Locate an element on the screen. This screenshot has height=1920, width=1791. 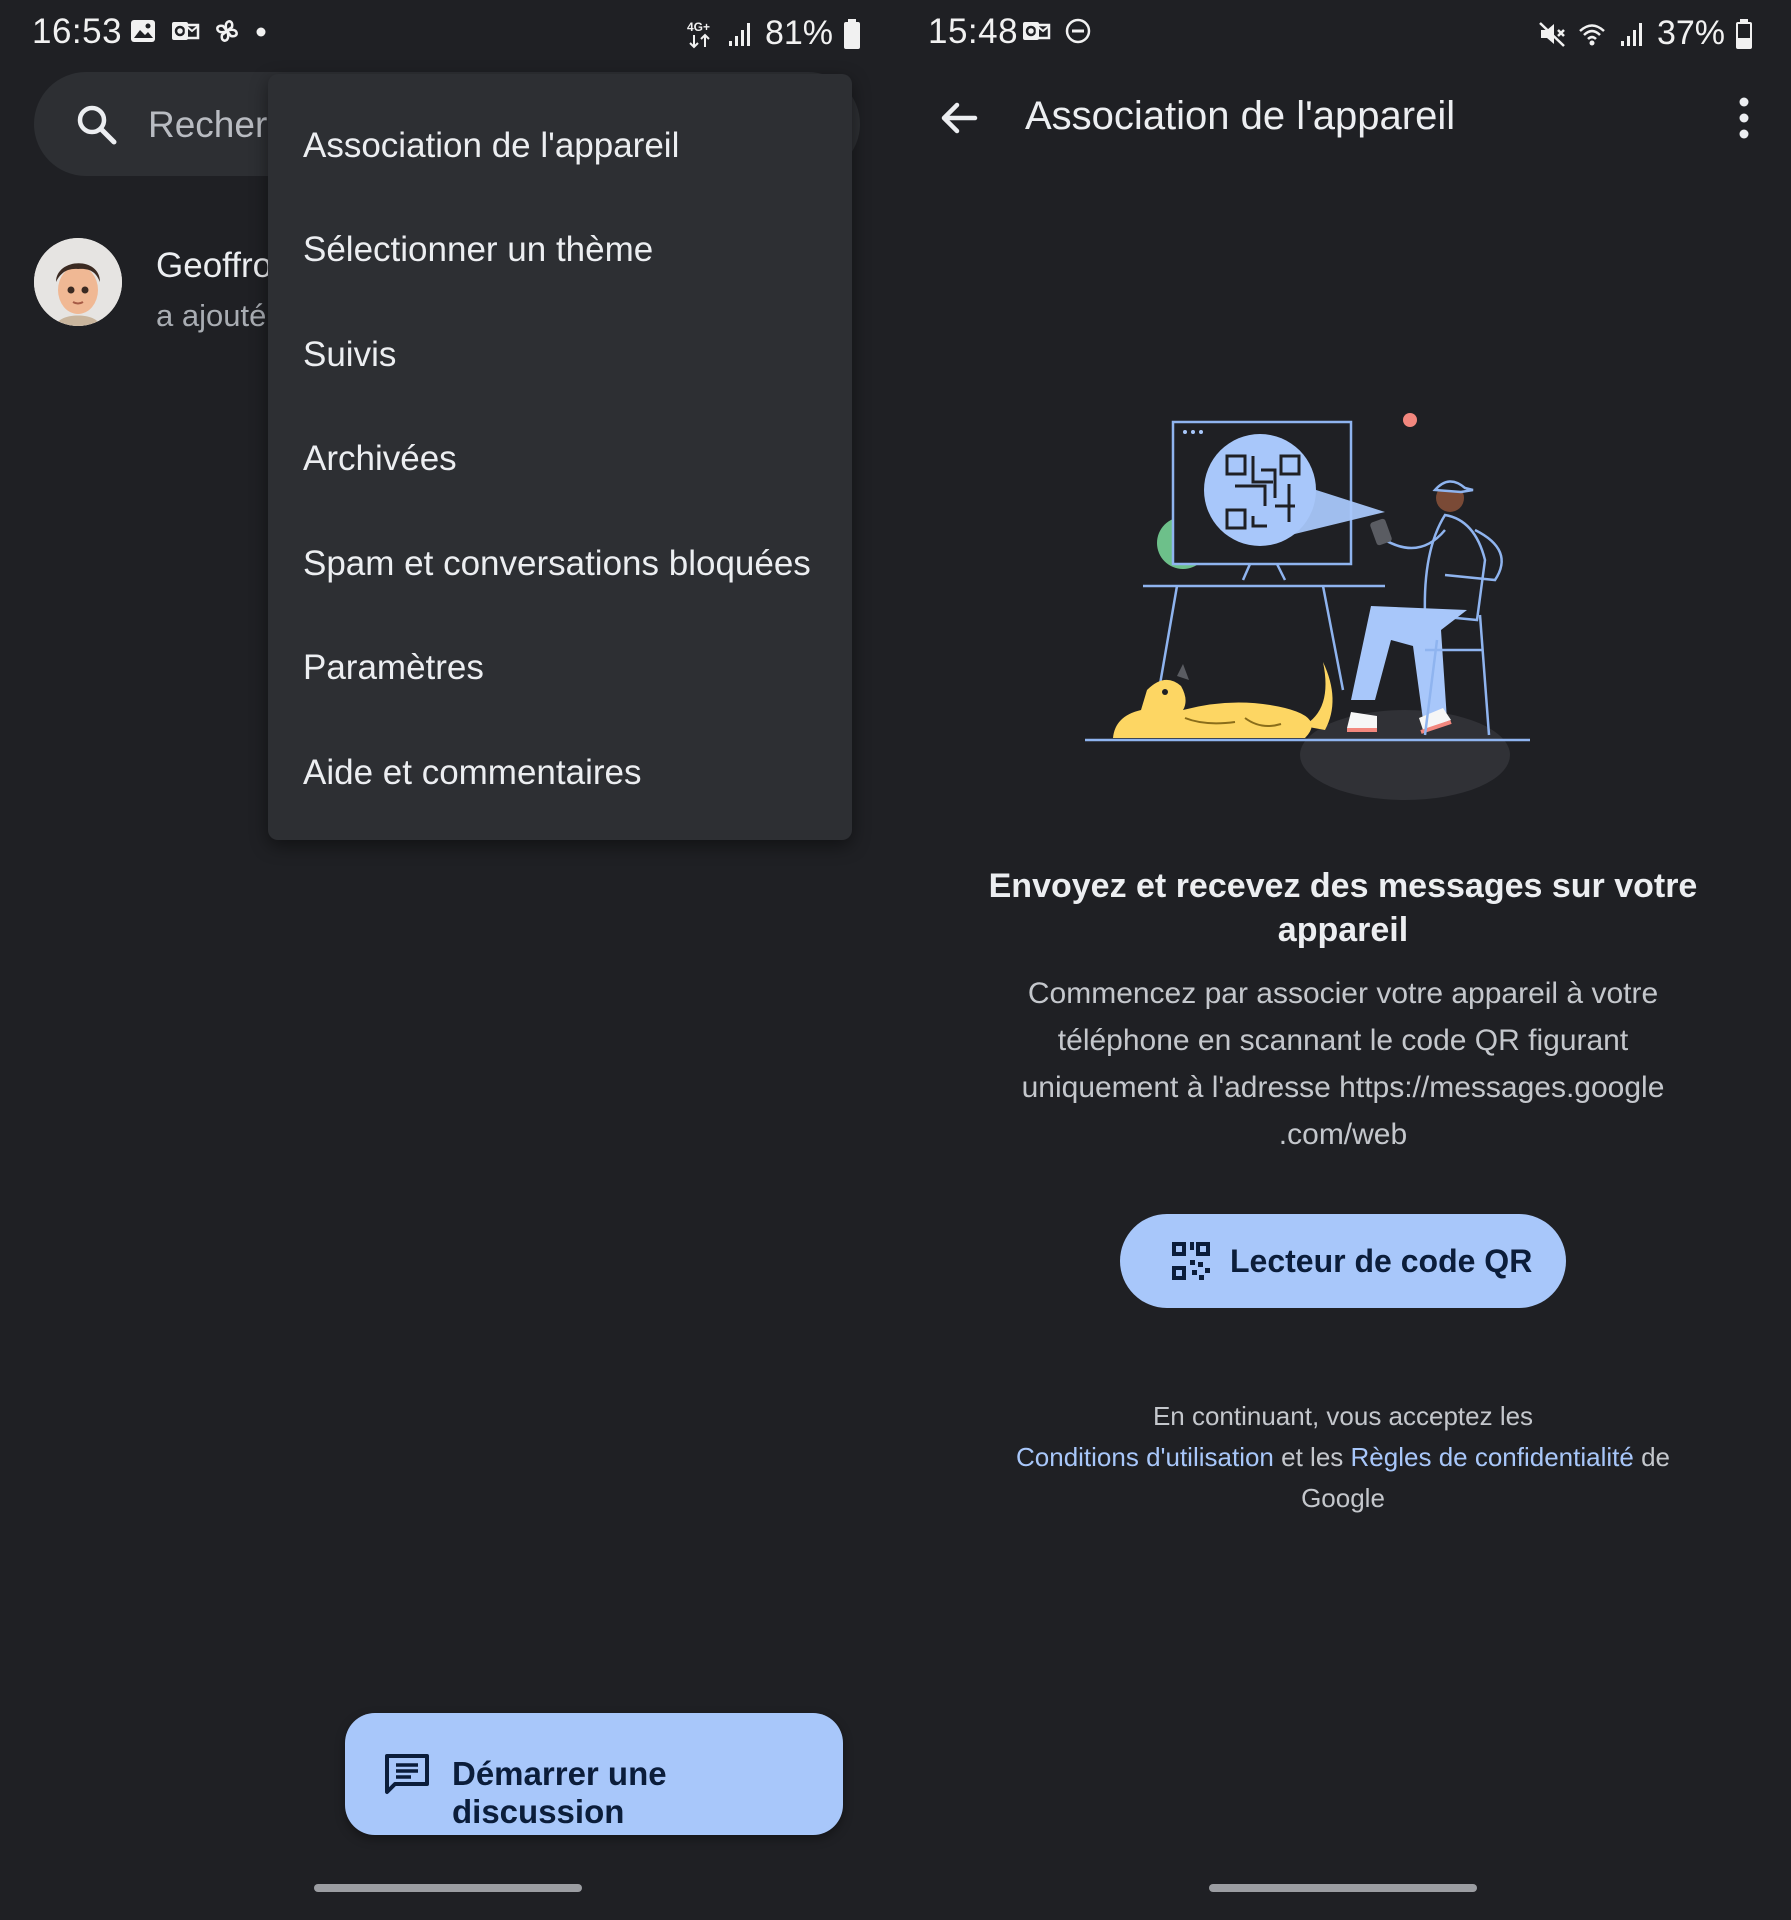
svg-text: 4G+ is located at coordinates (698, 27).